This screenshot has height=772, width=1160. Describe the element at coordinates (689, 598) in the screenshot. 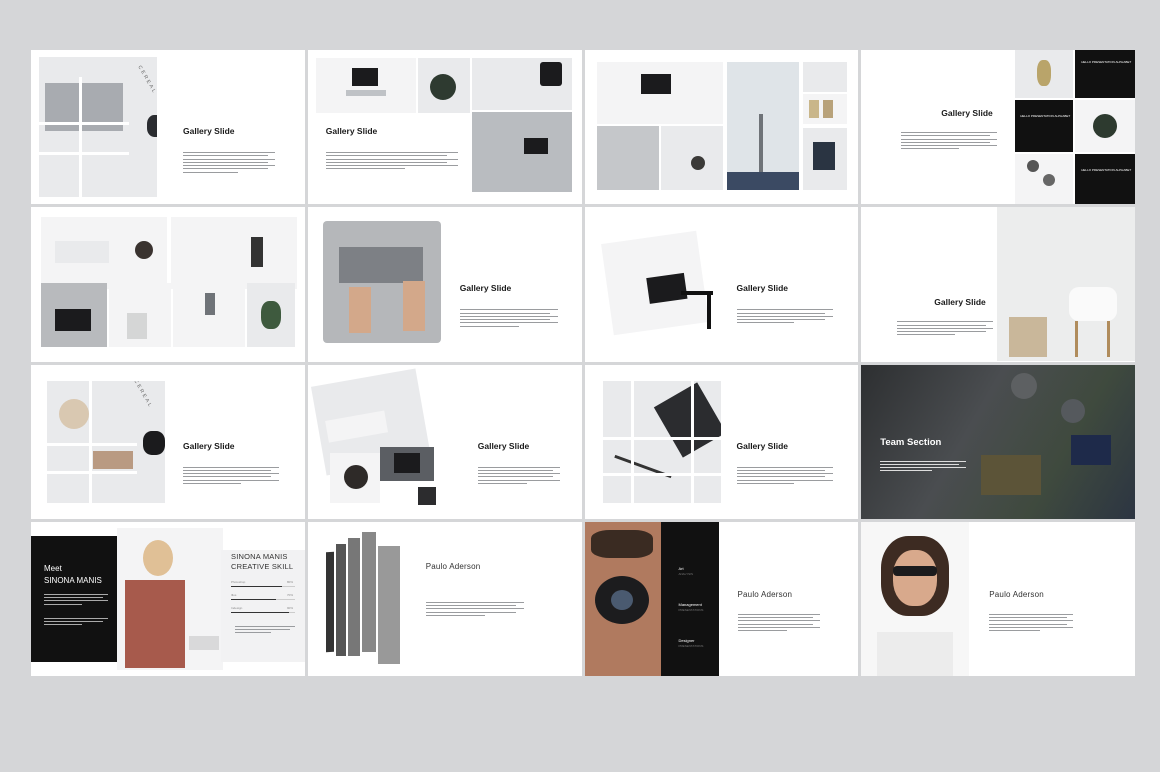

I see `roles-panel` at that location.